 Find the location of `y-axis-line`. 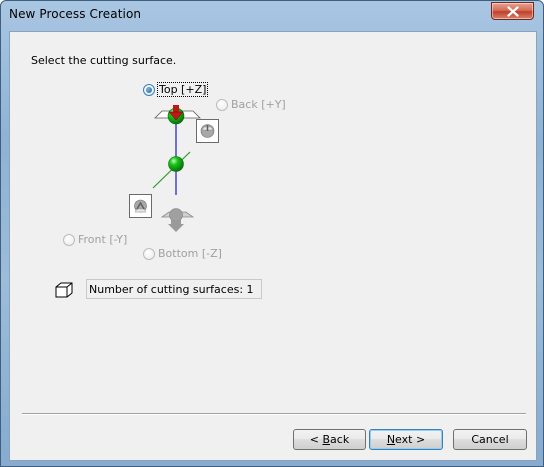

y-axis-line is located at coordinates (171, 170).